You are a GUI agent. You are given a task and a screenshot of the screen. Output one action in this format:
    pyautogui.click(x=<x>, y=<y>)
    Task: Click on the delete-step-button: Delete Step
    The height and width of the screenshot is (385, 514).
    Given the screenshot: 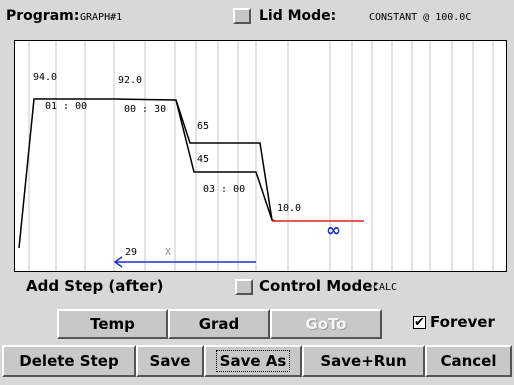 What is the action you would take?
    pyautogui.click(x=69, y=361)
    